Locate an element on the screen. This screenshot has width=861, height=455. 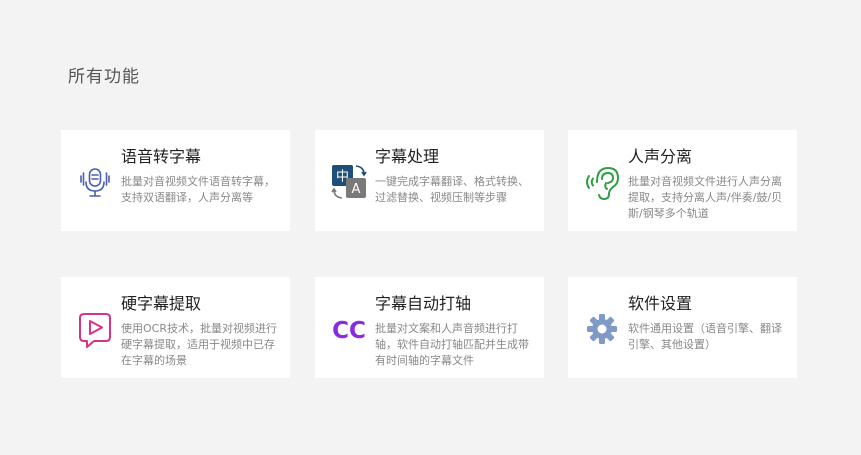
card-title: 字幕自动打轴 is located at coordinates (423, 303).